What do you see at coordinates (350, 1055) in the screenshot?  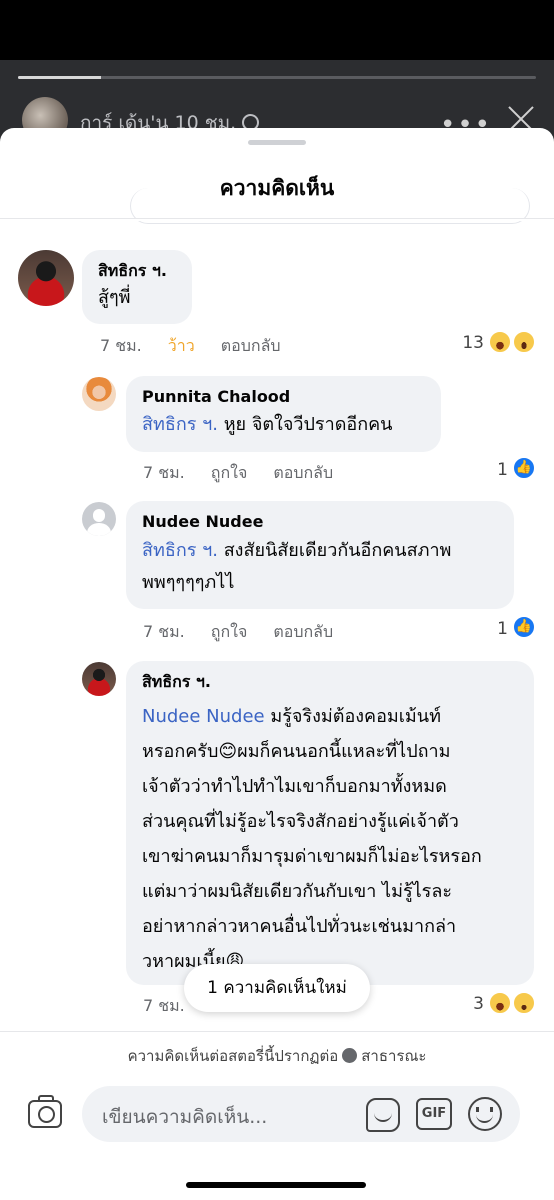 I see `globe-icon` at bounding box center [350, 1055].